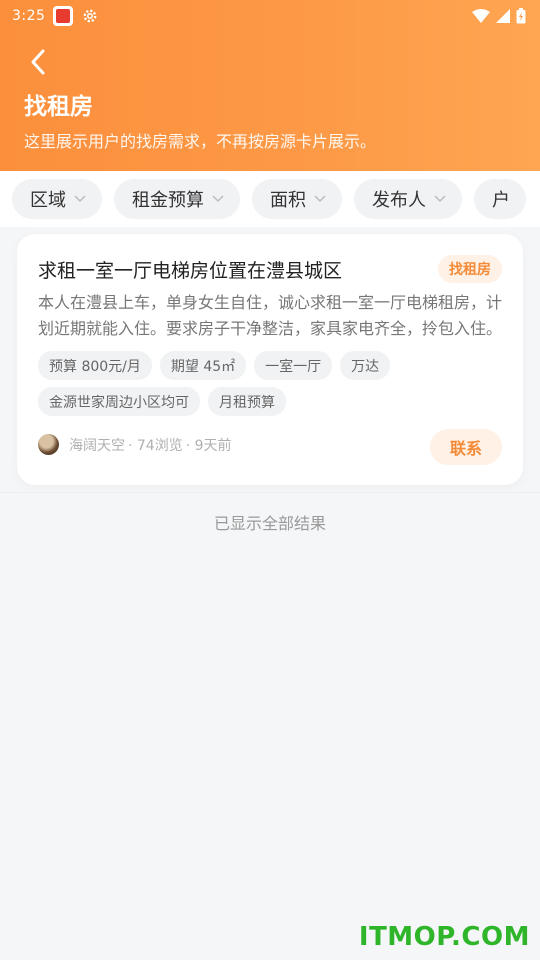  I want to click on filter-area-label: 面积, so click(288, 200).